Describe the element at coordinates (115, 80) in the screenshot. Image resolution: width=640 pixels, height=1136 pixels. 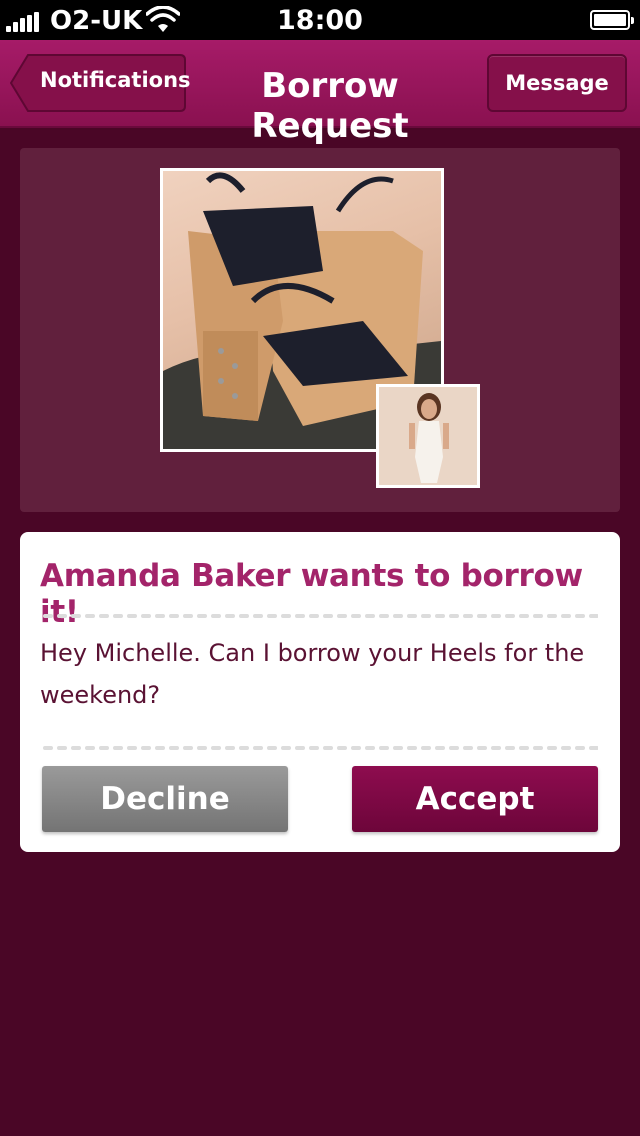
I see `back-button-label: Notifications` at that location.